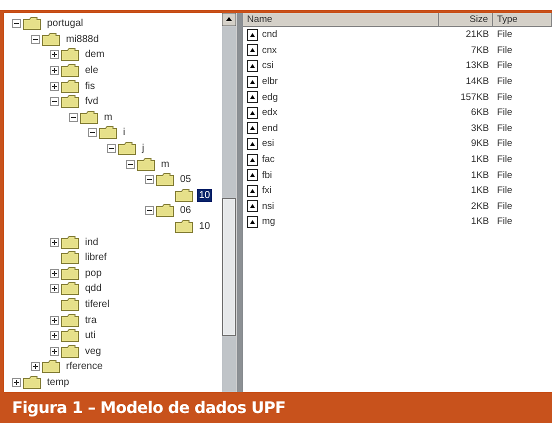 The image size is (552, 423). What do you see at coordinates (477, 66) in the screenshot?
I see `file-size: 13KB` at bounding box center [477, 66].